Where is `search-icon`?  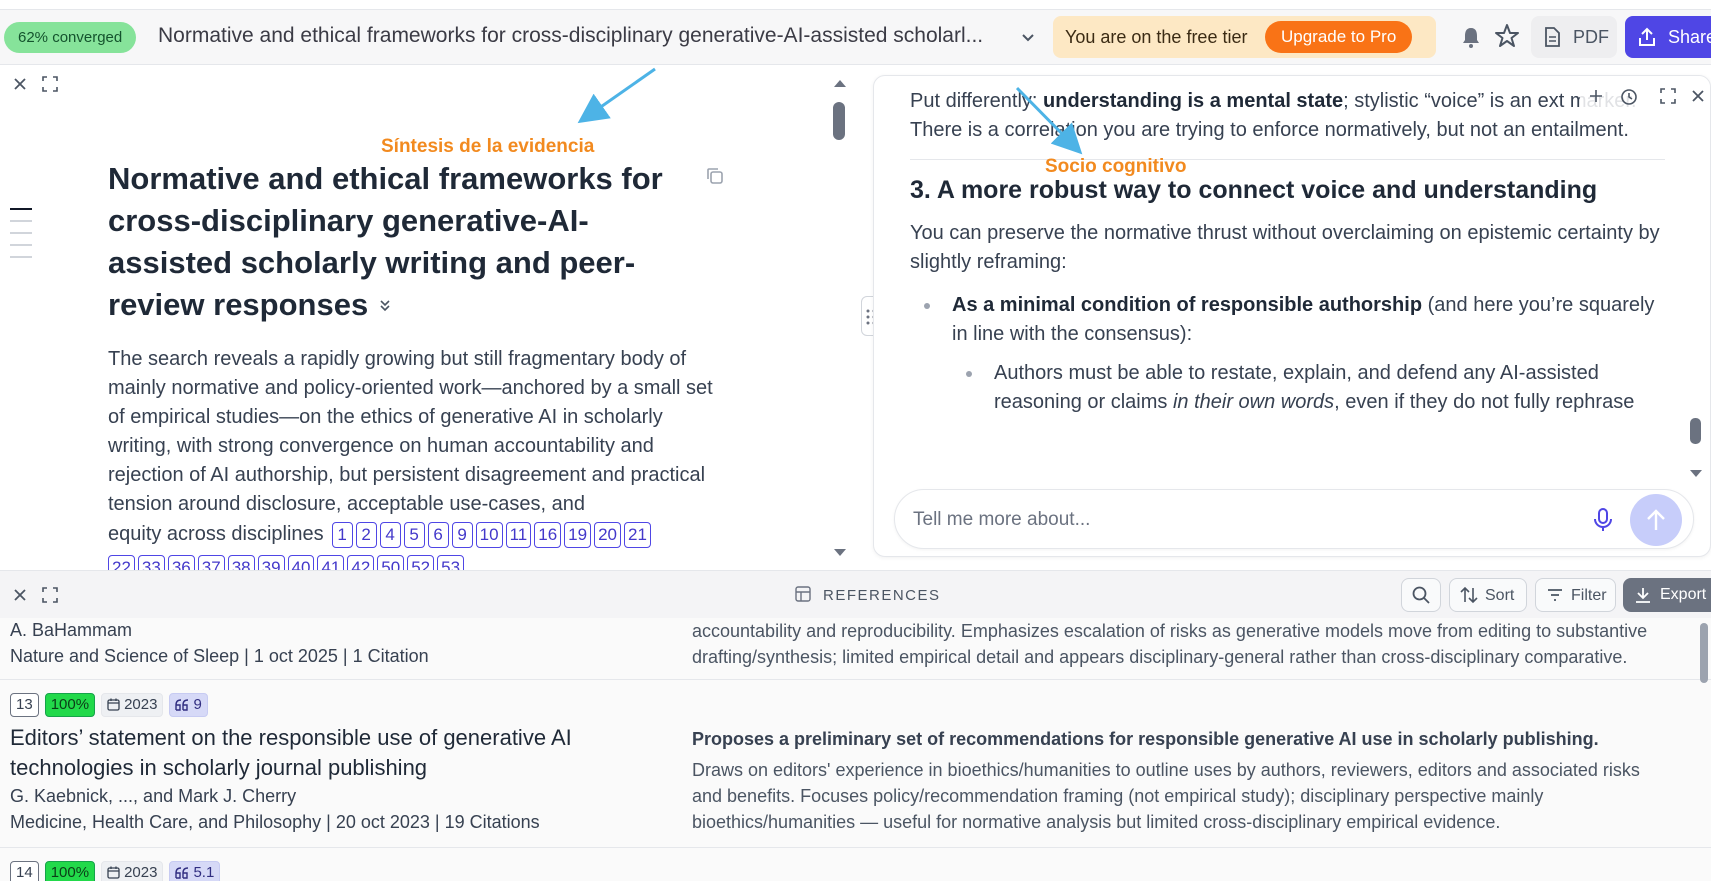 search-icon is located at coordinates (1421, 595).